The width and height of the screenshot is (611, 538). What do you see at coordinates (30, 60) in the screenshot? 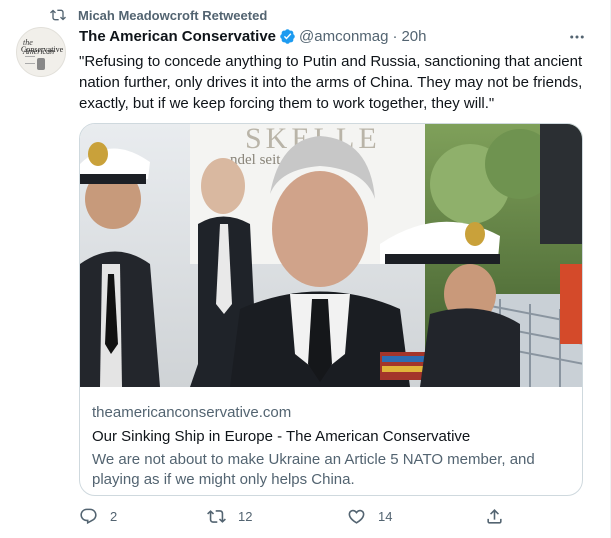
I see `avatar-text-lines` at bounding box center [30, 60].